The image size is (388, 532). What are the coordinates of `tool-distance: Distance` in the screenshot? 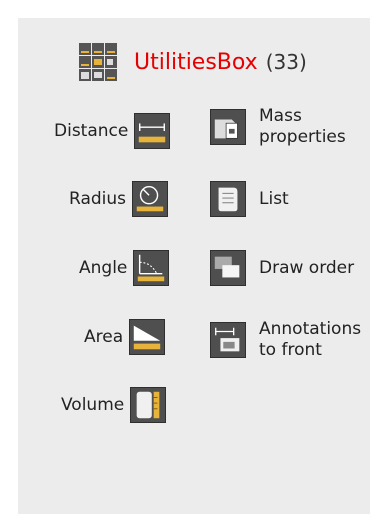 It's located at (112, 131).